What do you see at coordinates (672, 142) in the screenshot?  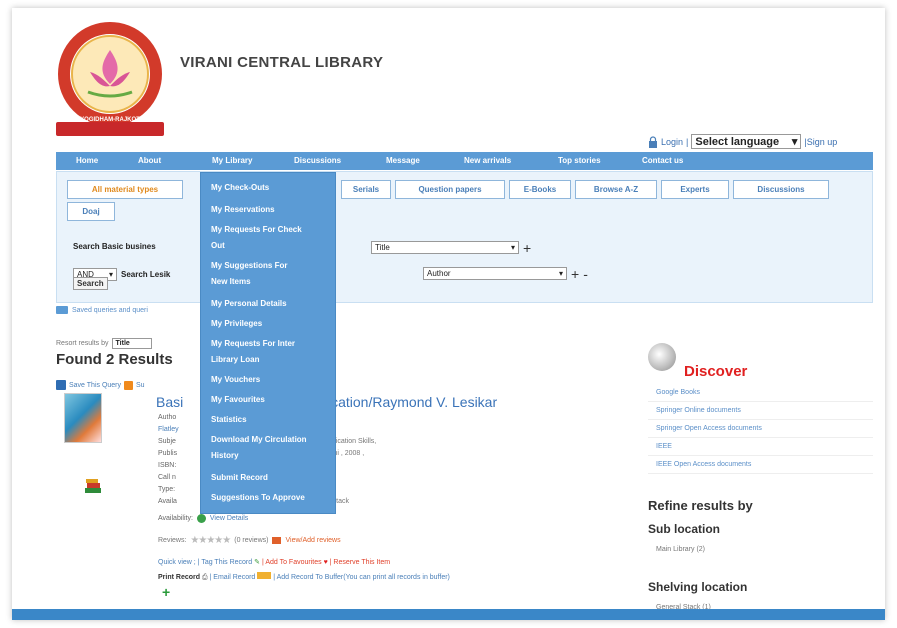 I see `login-link: Login` at bounding box center [672, 142].